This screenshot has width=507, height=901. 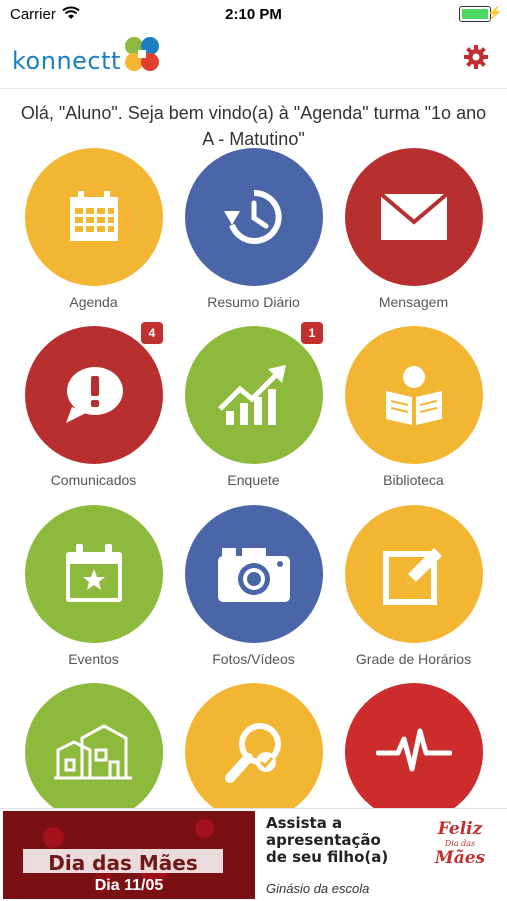 What do you see at coordinates (253, 659) in the screenshot?
I see `tile-label: Fotos/Vídeos` at bounding box center [253, 659].